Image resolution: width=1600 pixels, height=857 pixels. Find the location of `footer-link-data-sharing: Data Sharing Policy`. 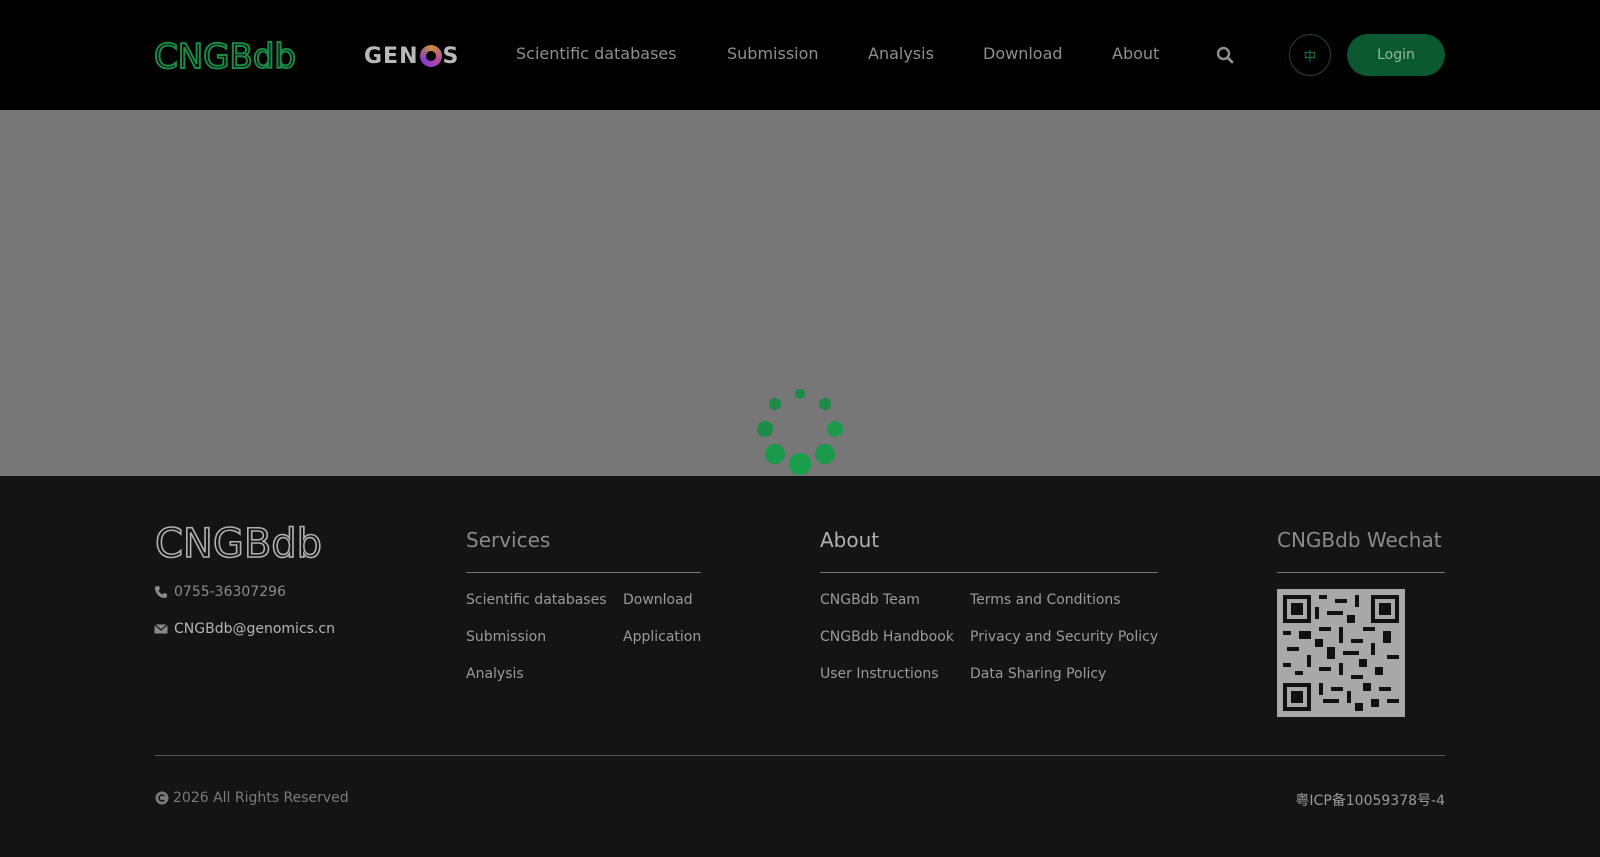

footer-link-data-sharing: Data Sharing Policy is located at coordinates (1038, 674).